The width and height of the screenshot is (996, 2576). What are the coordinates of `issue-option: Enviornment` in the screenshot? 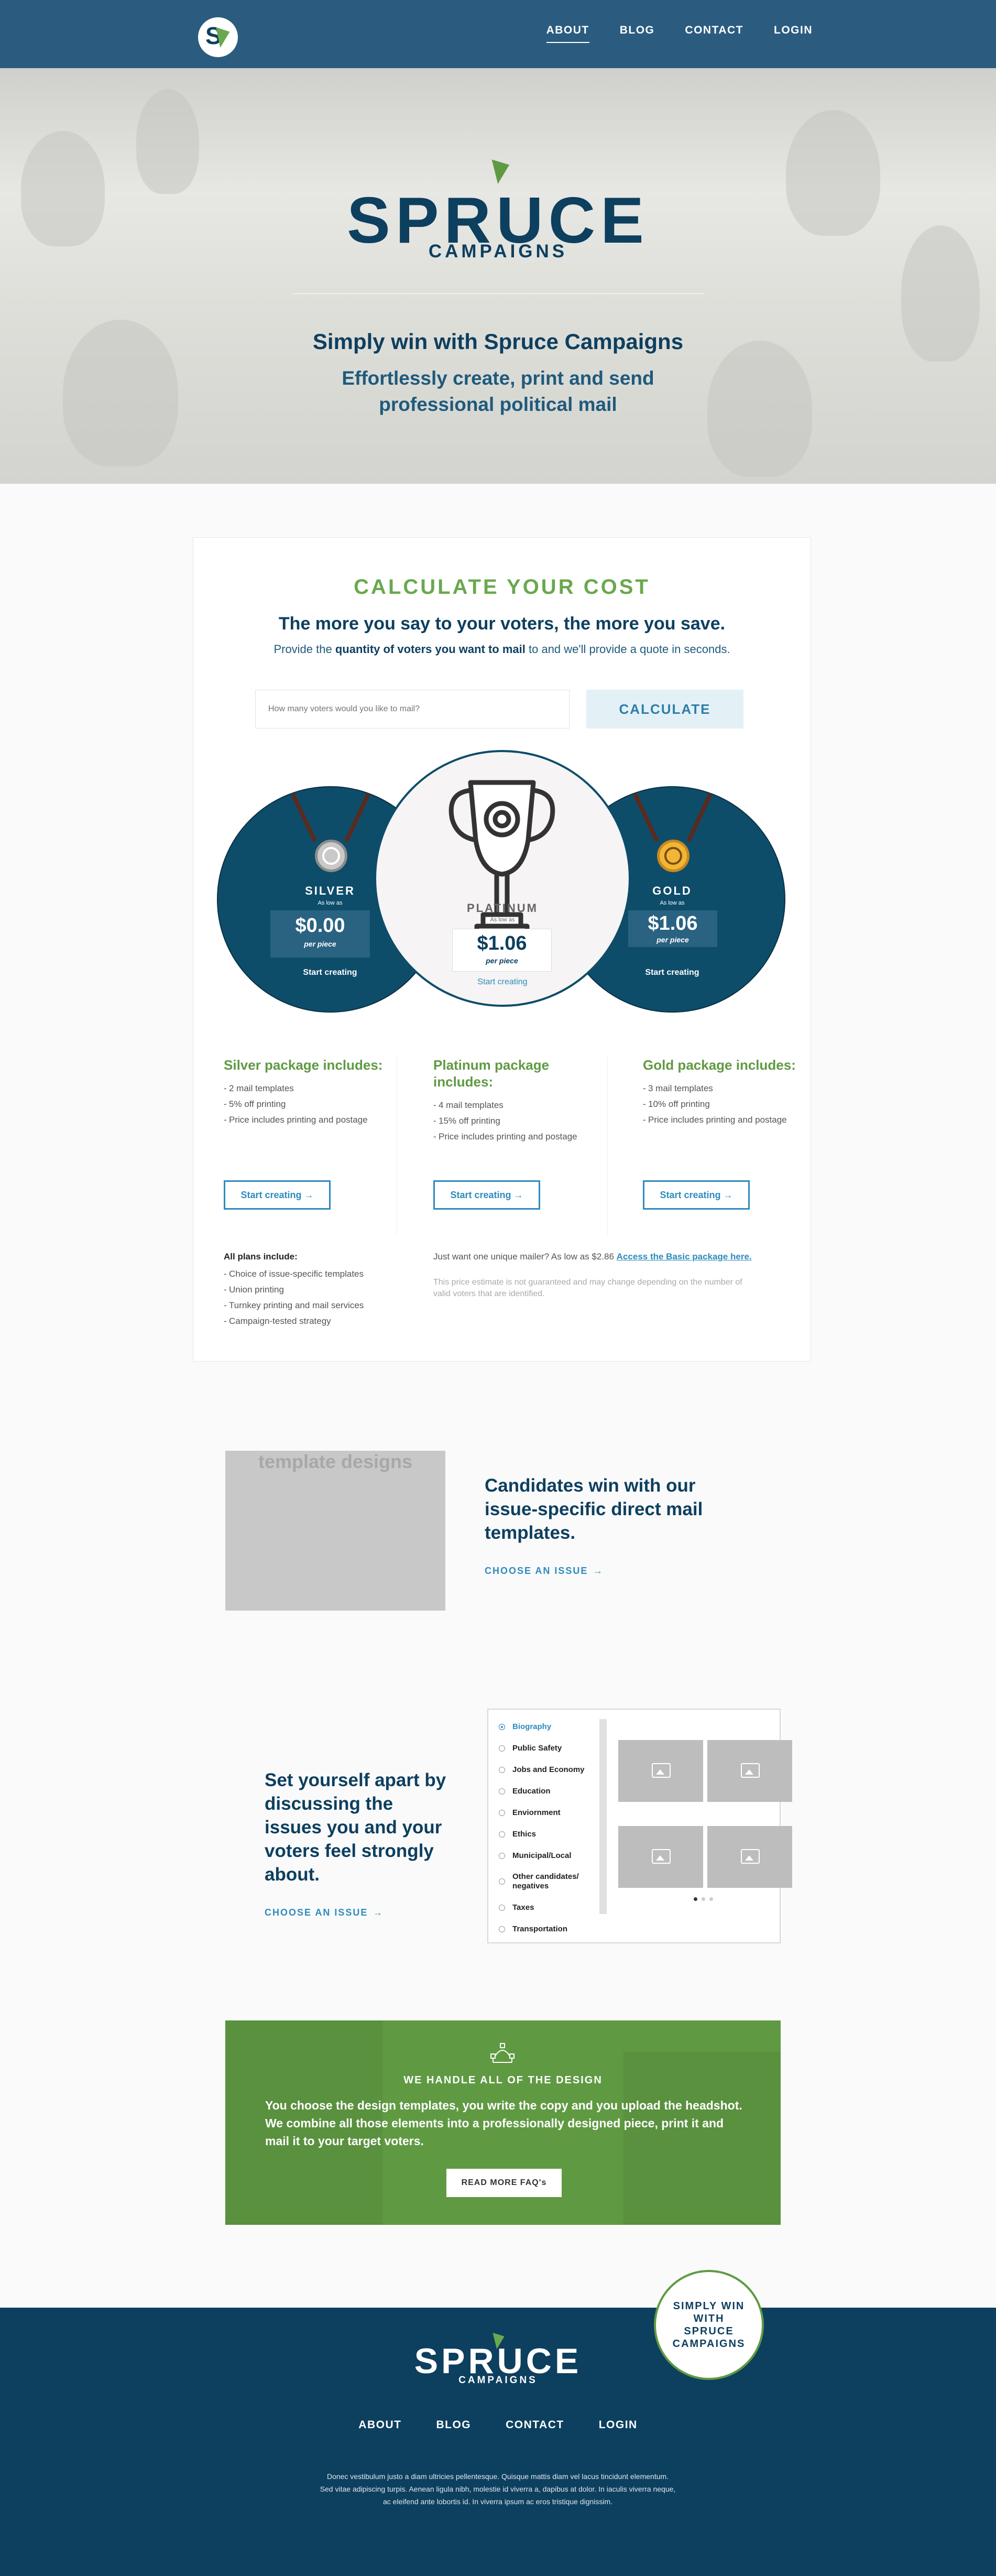 It's located at (545, 1812).